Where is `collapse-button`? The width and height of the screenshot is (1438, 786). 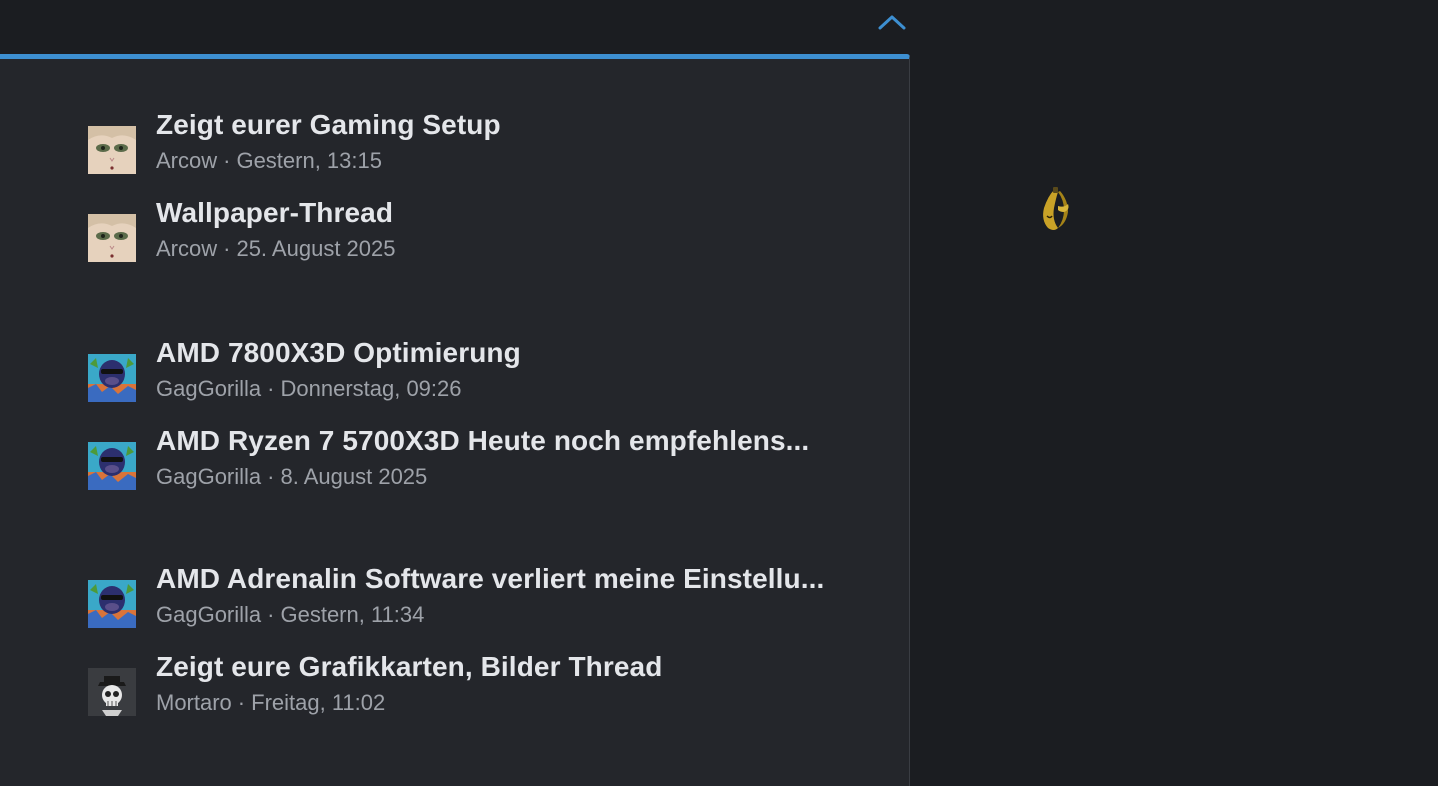
collapse-button is located at coordinates (892, 22).